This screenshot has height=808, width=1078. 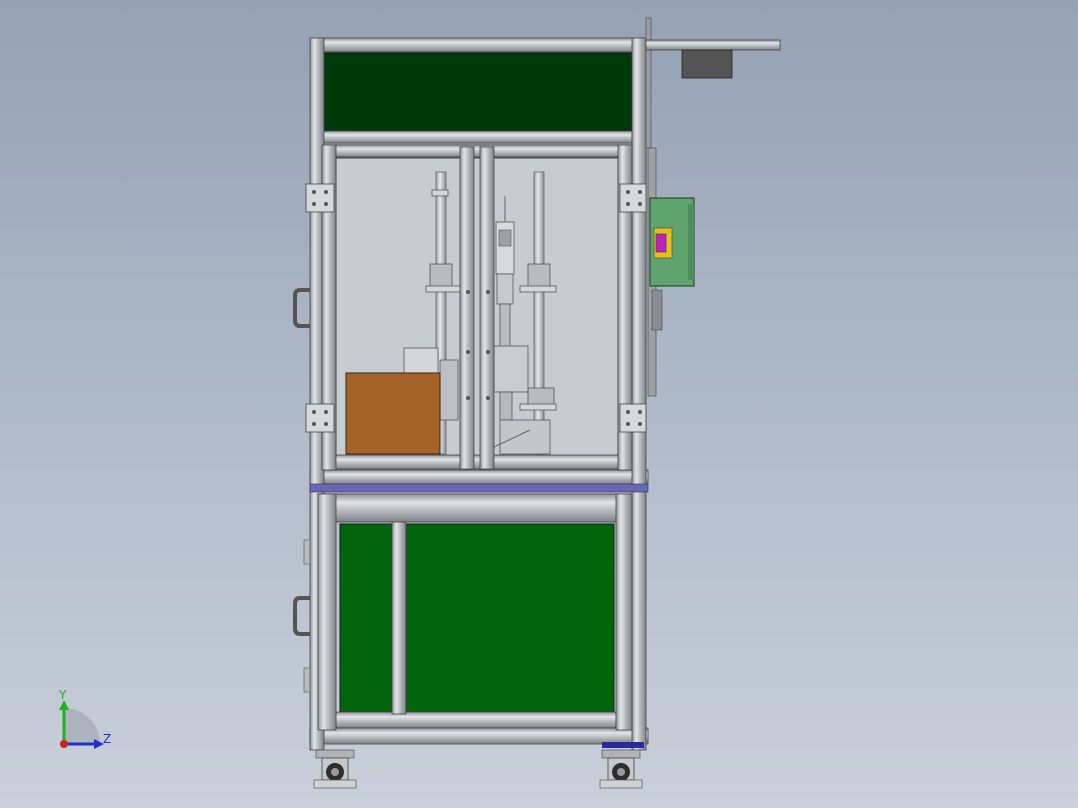 I want to click on door-handles, so click(x=302, y=490).